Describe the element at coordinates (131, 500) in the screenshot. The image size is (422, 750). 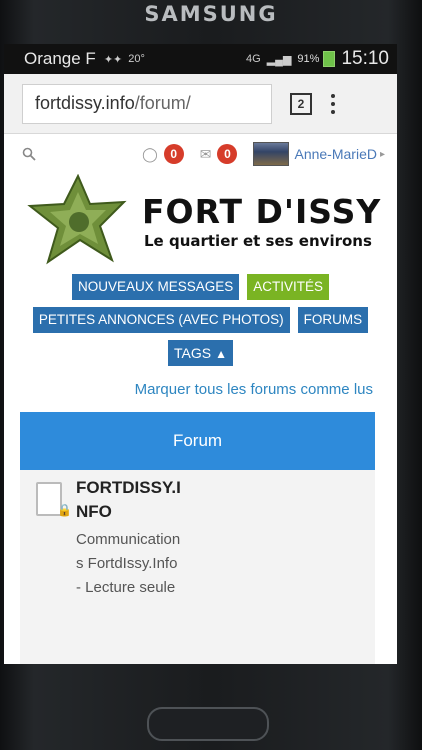
I see `forum-node-title: FORTDISSY.INFO` at that location.